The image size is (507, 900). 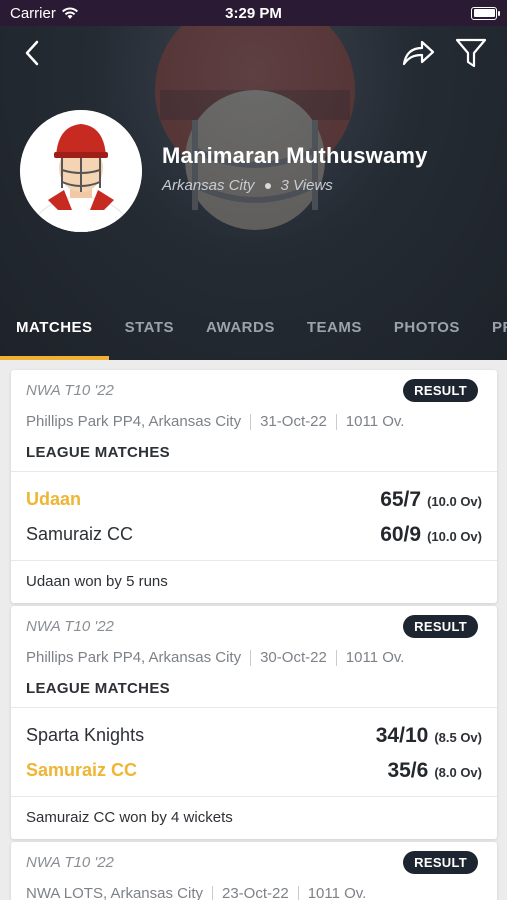 What do you see at coordinates (33, 13) in the screenshot?
I see `carrier-label: Carrier` at bounding box center [33, 13].